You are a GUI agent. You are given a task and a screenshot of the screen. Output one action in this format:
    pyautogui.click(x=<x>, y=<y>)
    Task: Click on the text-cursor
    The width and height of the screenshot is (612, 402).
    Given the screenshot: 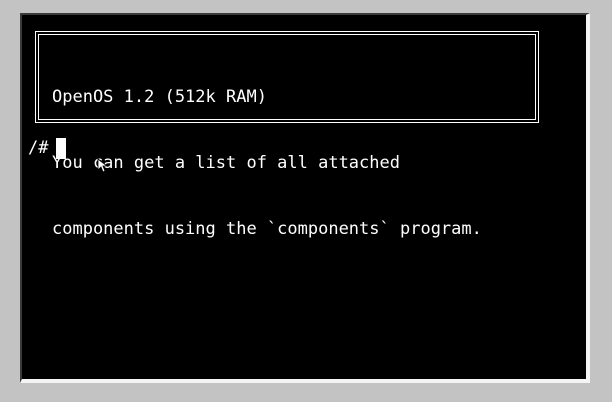 What is the action you would take?
    pyautogui.click(x=61, y=148)
    